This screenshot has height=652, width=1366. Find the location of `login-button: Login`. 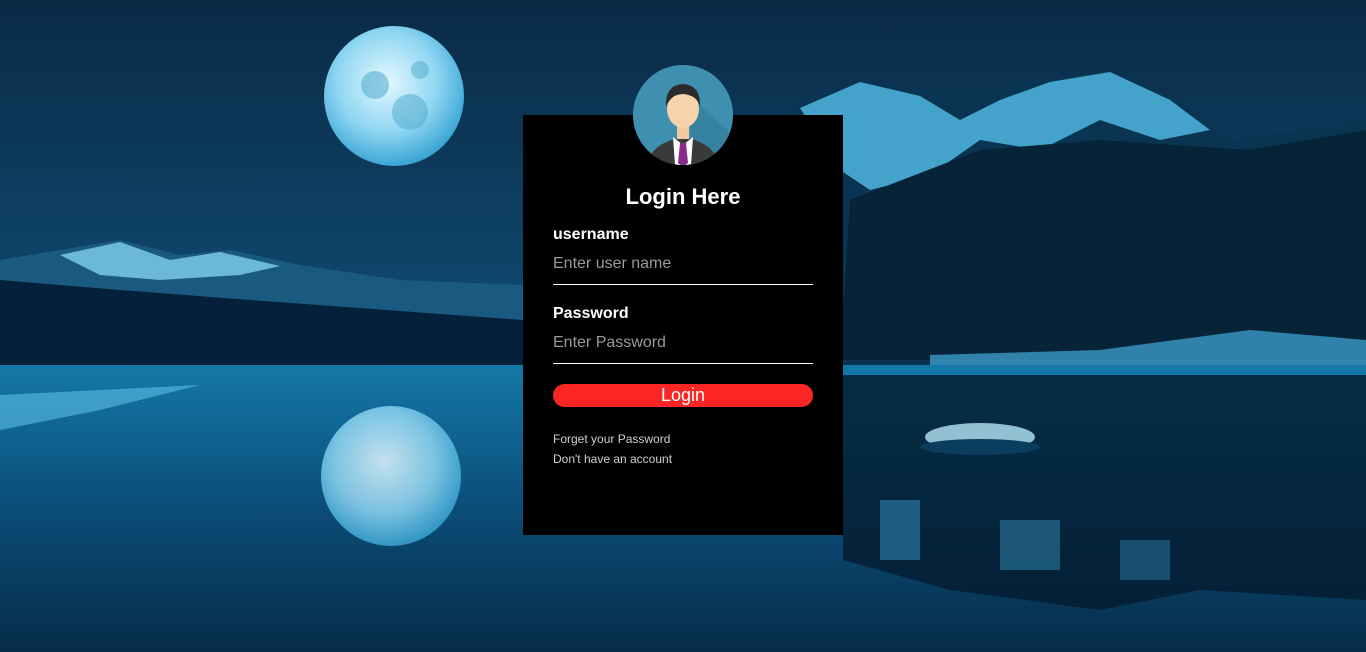

login-button: Login is located at coordinates (683, 395).